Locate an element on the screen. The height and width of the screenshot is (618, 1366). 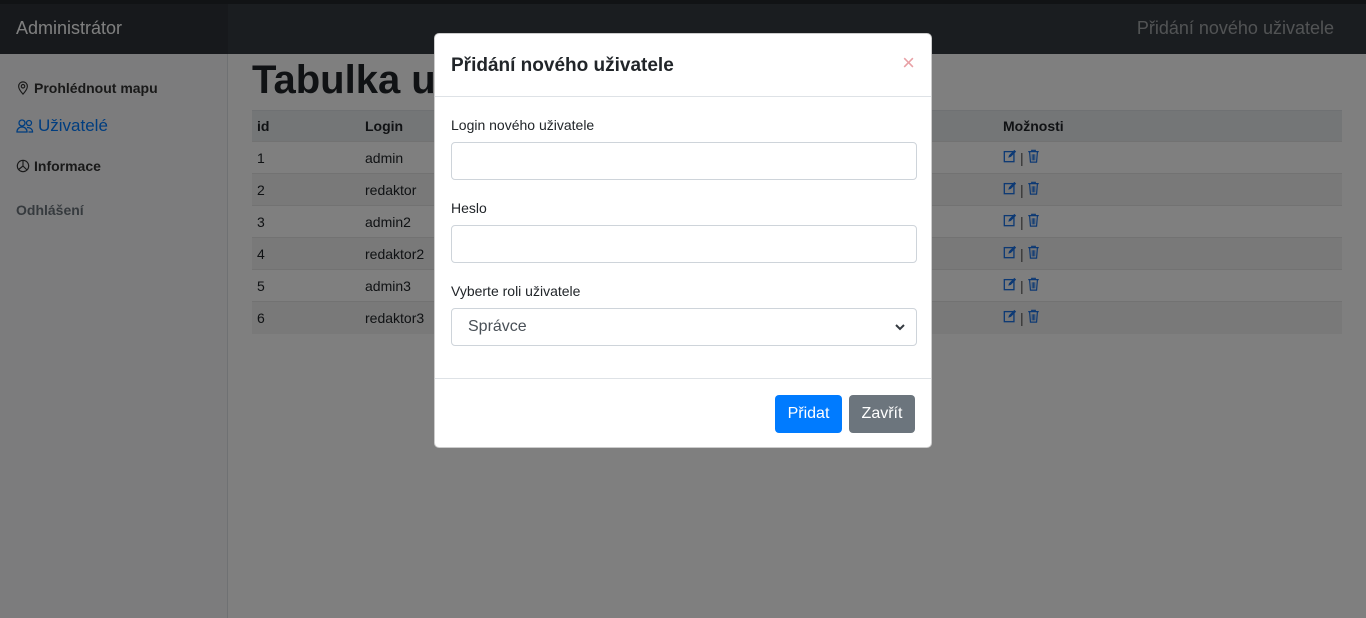
modal-footer: Přidat Zavřít is located at coordinates (683, 413).